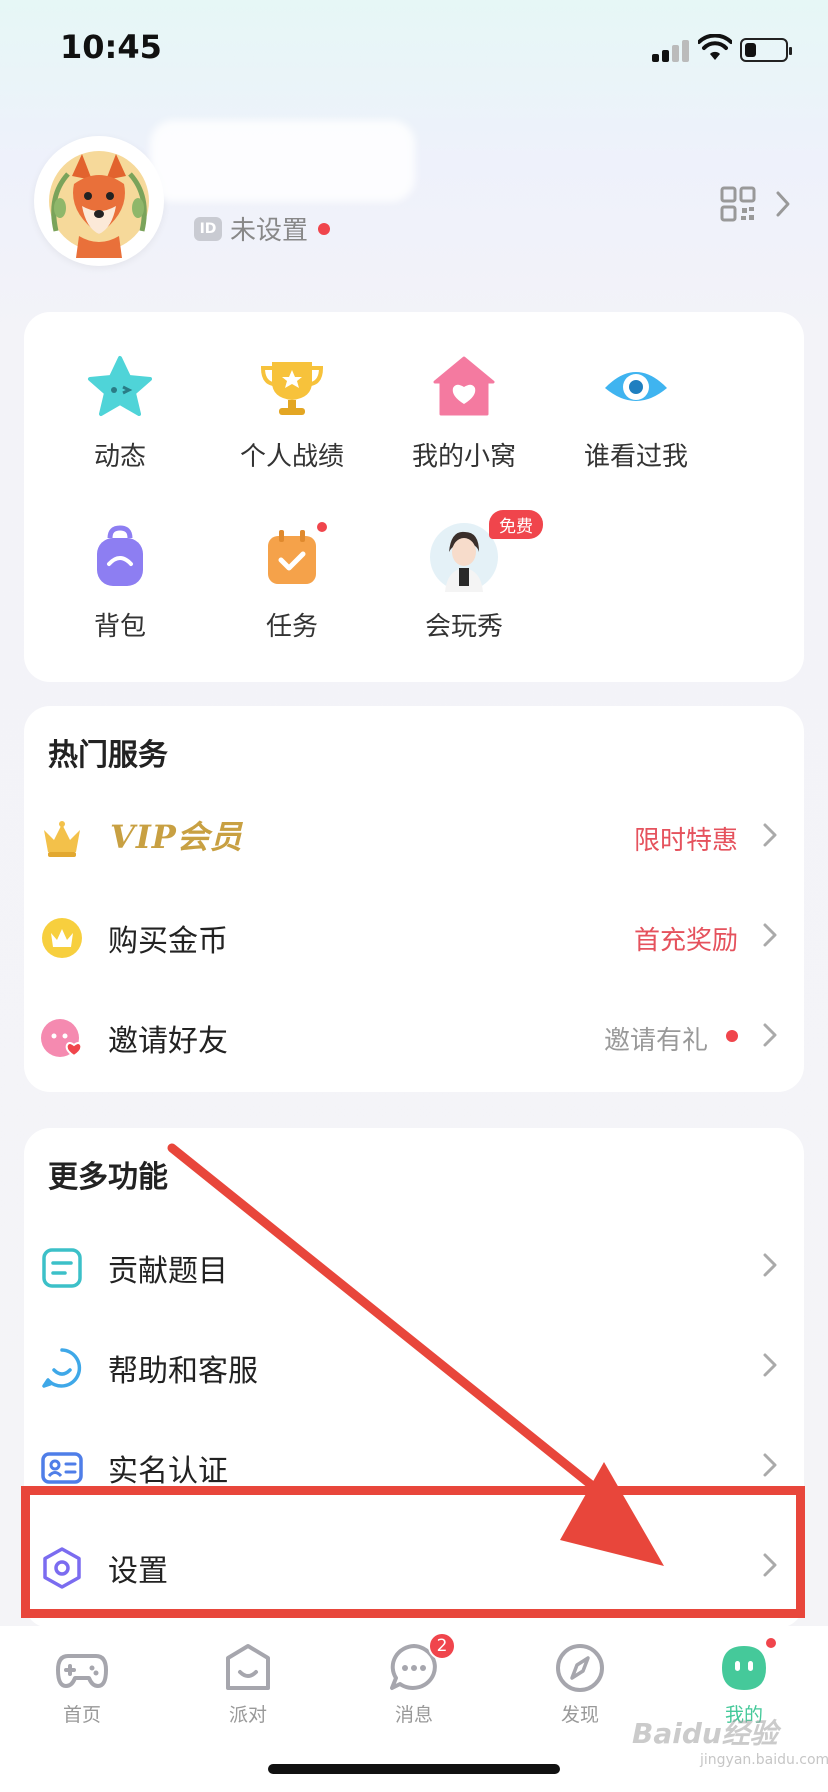  Describe the element at coordinates (120, 387) in the screenshot. I see `star-face-icon` at that location.